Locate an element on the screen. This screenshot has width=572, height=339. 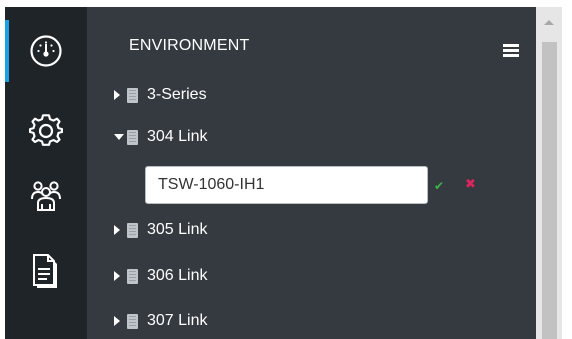
document-icon is located at coordinates (45, 271).